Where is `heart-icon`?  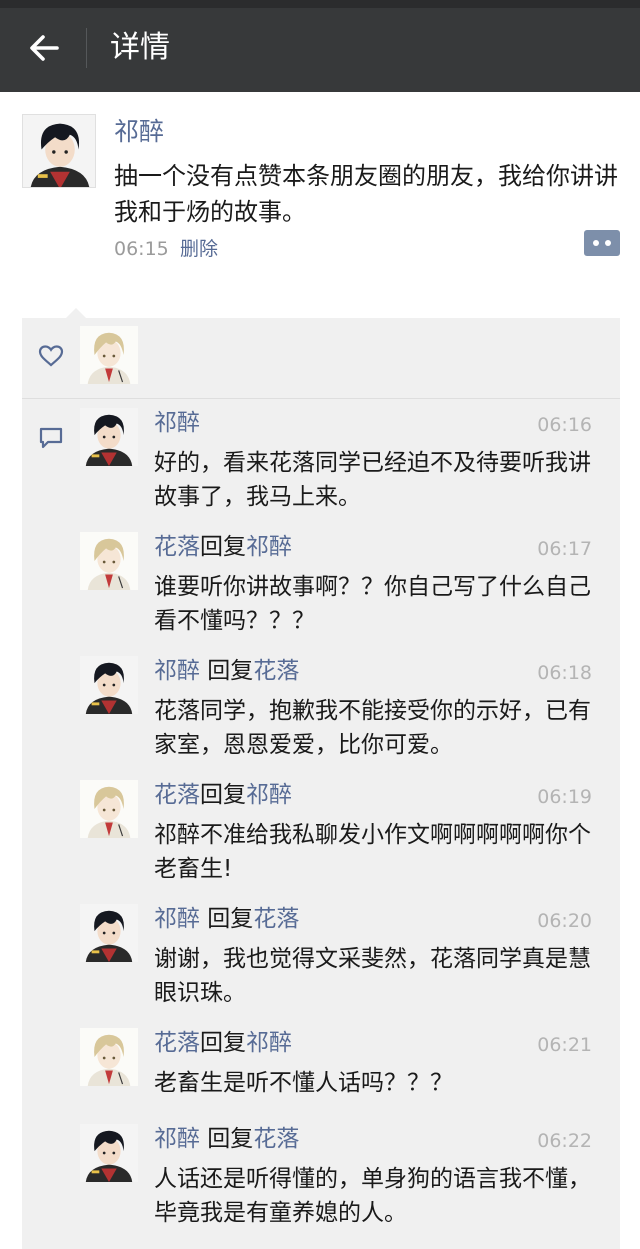 heart-icon is located at coordinates (51, 356).